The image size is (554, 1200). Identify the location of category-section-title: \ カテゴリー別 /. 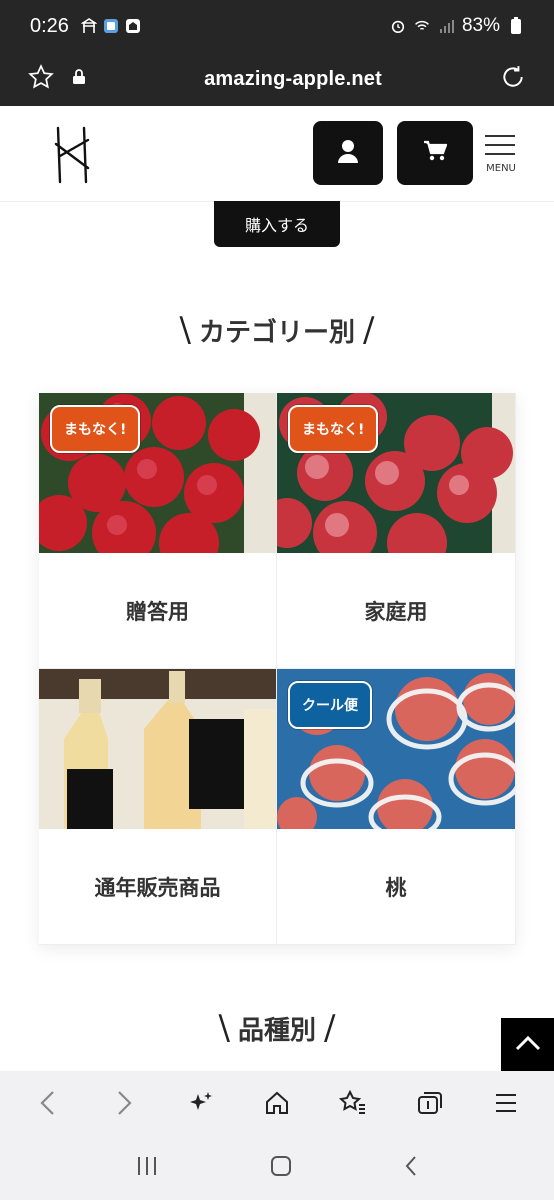
(277, 330).